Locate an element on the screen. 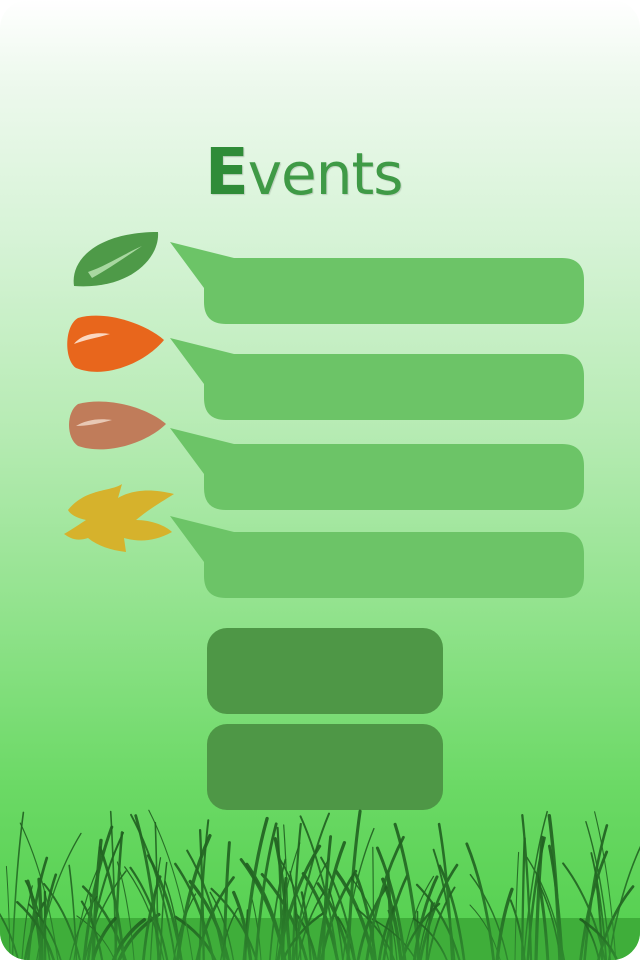  title-initial: E is located at coordinates (227, 173).